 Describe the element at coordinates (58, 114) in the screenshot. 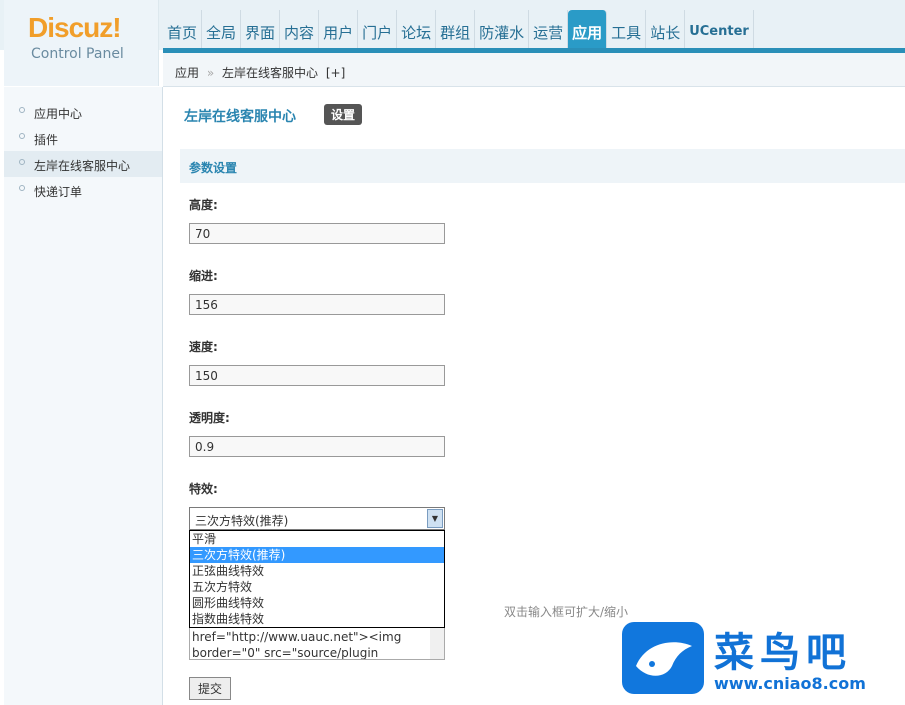

I see `sidebar-item-label: 应用中心` at that location.